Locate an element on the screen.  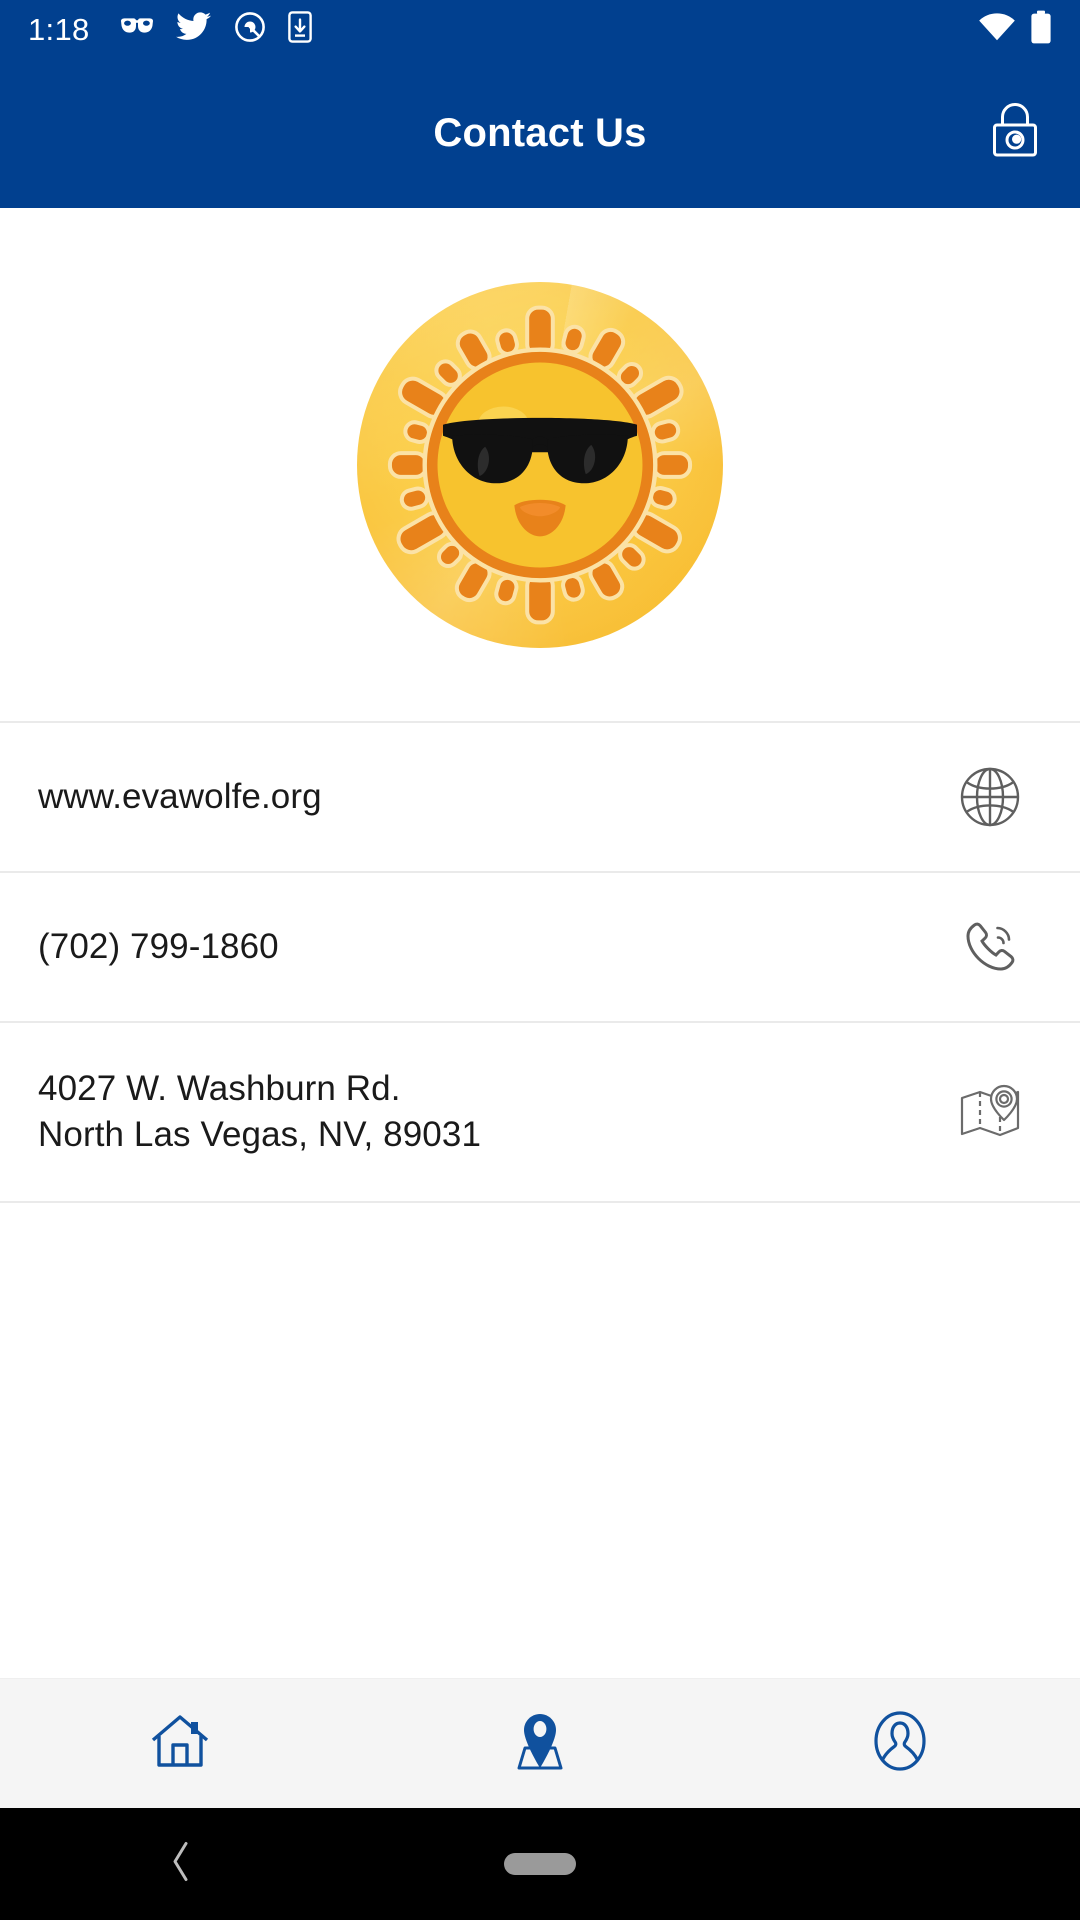
lock-icon is located at coordinates (1015, 133).